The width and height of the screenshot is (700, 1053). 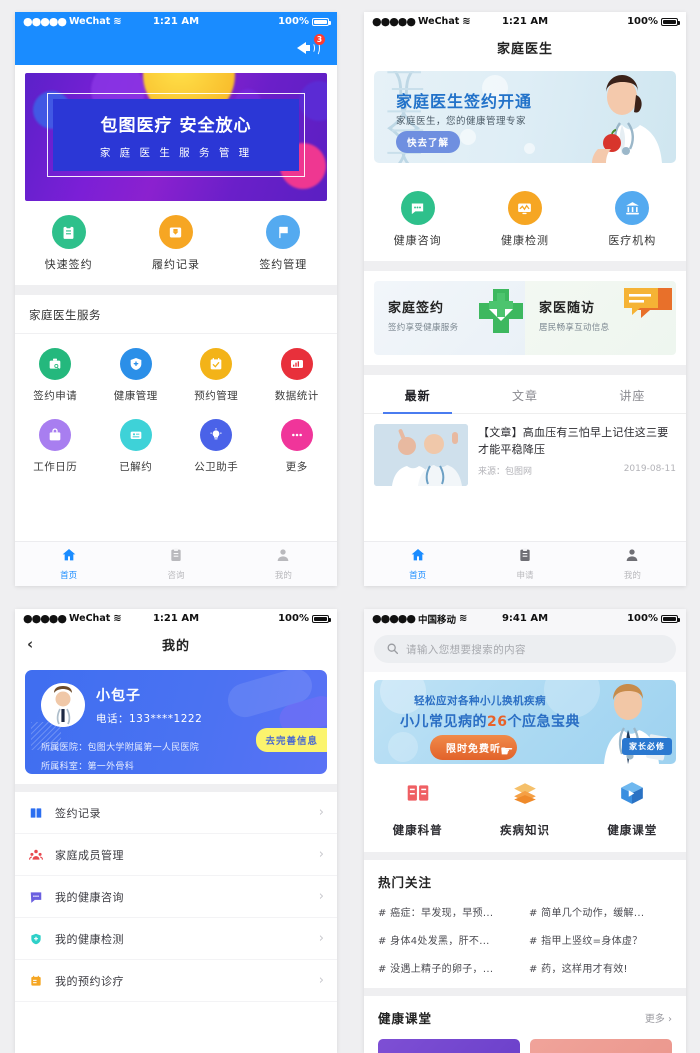 I want to click on banner-line2: 小儿常见病的26个应急宝典, so click(x=490, y=721).